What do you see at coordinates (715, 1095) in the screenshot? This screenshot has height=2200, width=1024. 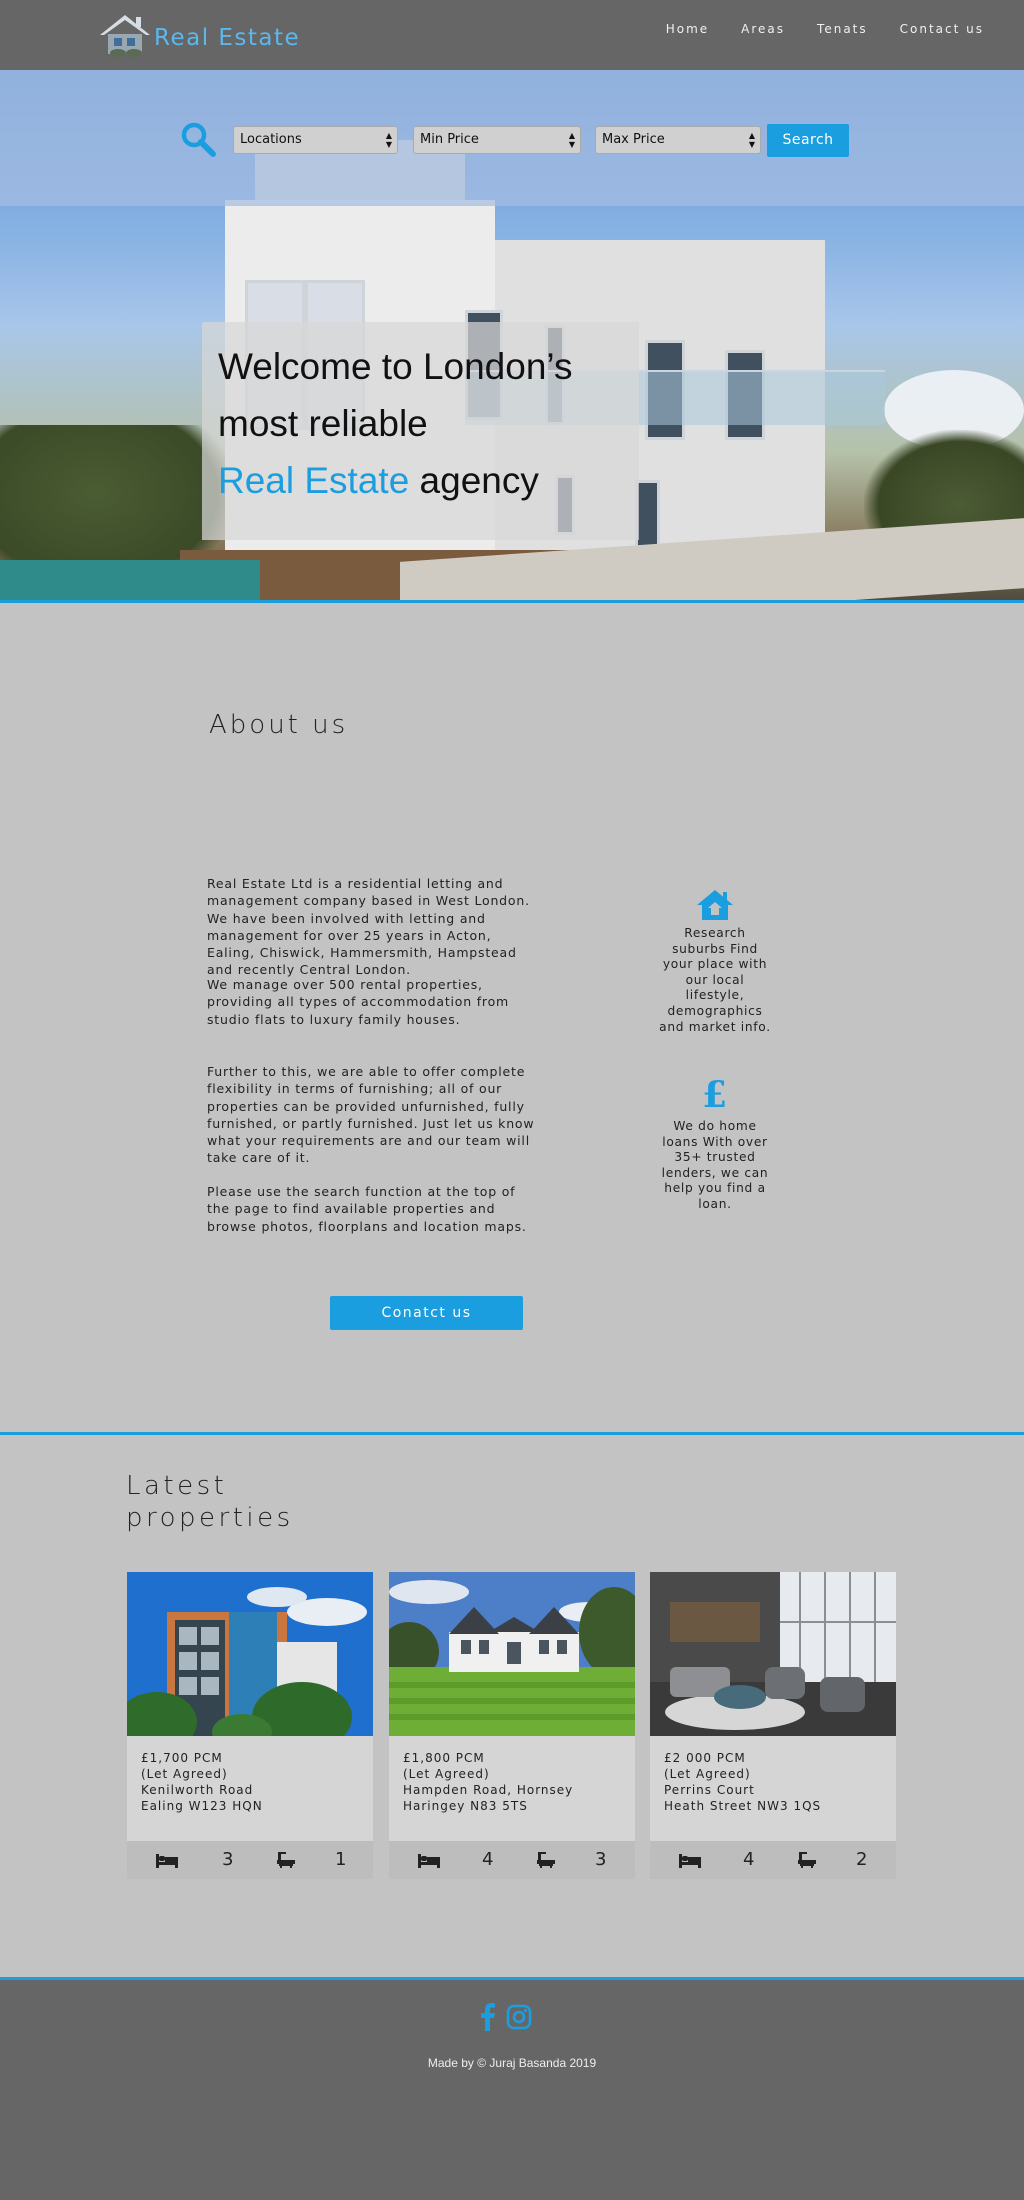 I see `pound-icon: £` at bounding box center [715, 1095].